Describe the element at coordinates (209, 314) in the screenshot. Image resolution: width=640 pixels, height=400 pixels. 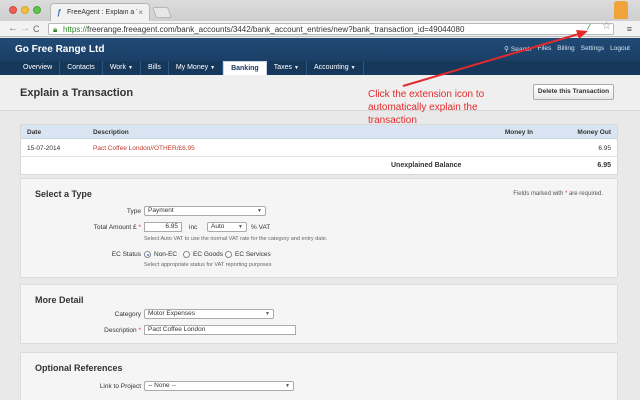
I see `category-select: Motor Expenses ▼` at that location.